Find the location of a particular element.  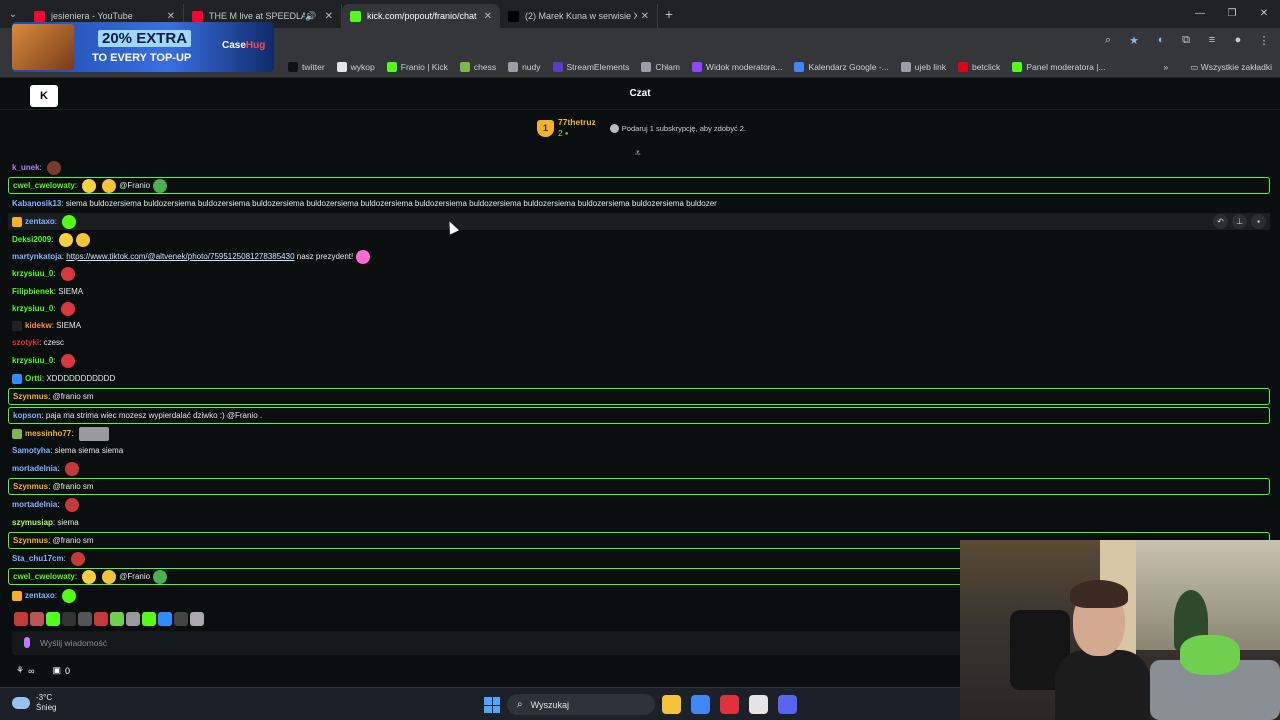

chat-message: kidekw: SIEMA is located at coordinates (639, 325).